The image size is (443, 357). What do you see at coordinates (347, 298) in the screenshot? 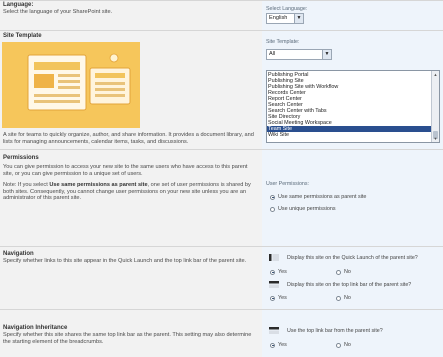
I see `top-link-bar-no-label: No` at bounding box center [347, 298].